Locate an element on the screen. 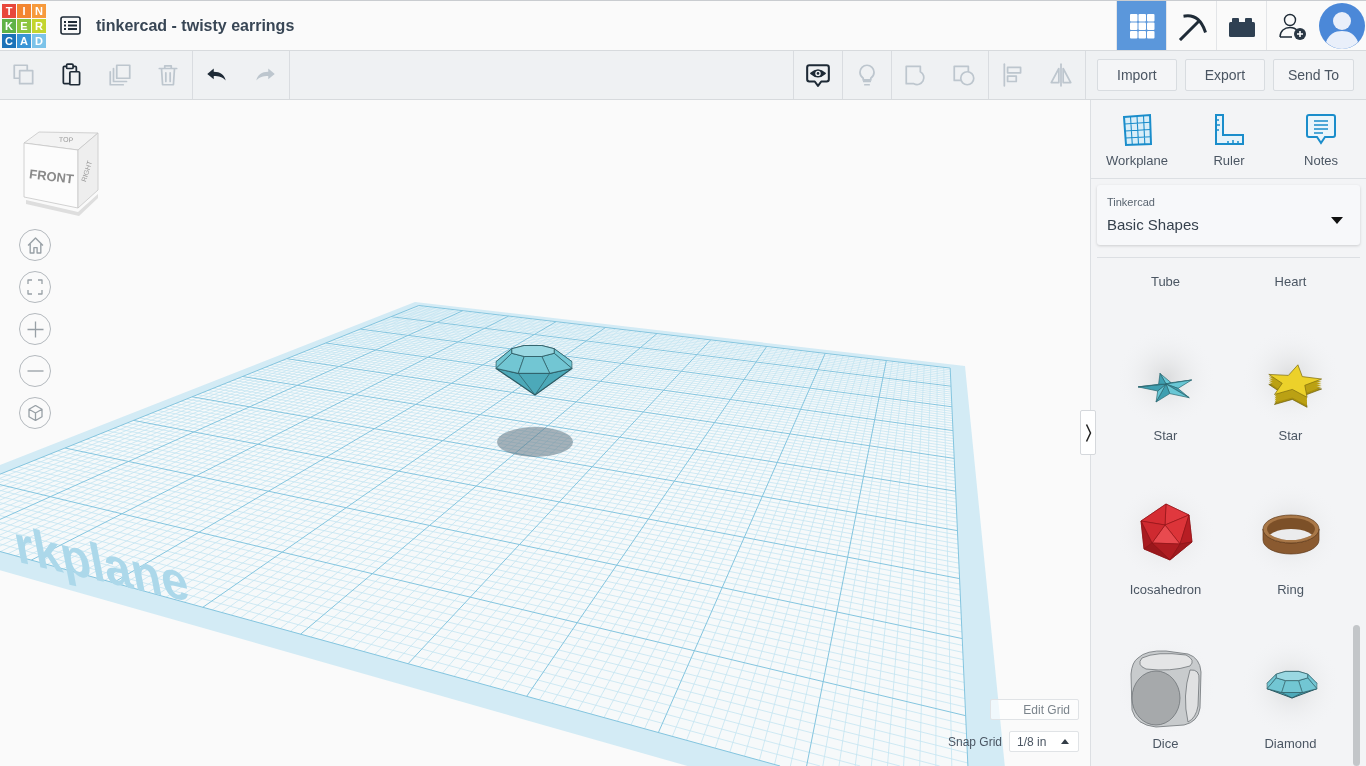 Image resolution: width=1366 pixels, height=766 pixels. caret-down-icon is located at coordinates (1337, 220).